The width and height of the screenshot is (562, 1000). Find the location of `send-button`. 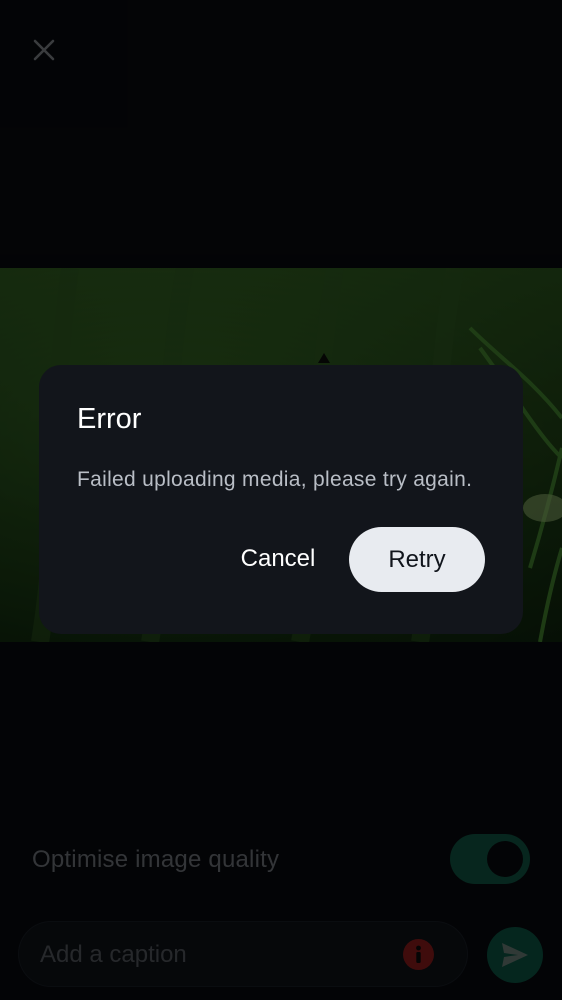

send-button is located at coordinates (515, 955).